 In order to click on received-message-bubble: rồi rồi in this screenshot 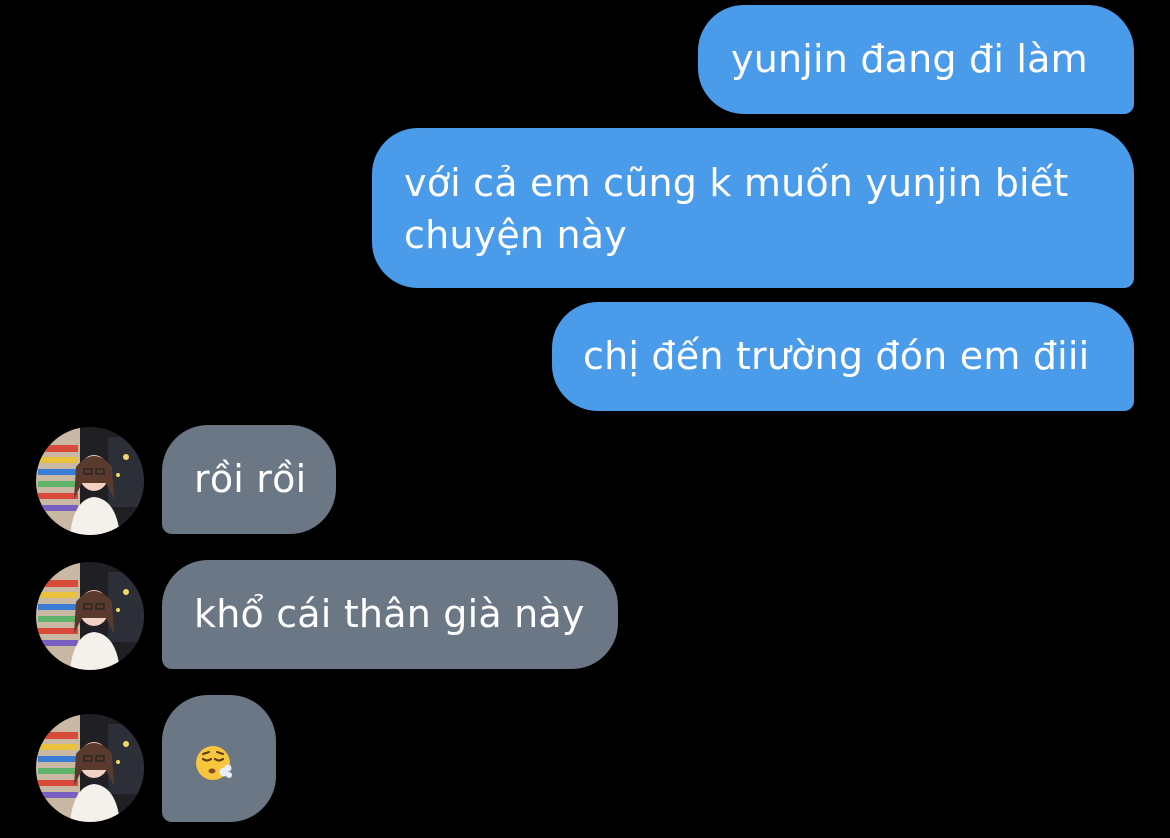, I will do `click(249, 479)`.